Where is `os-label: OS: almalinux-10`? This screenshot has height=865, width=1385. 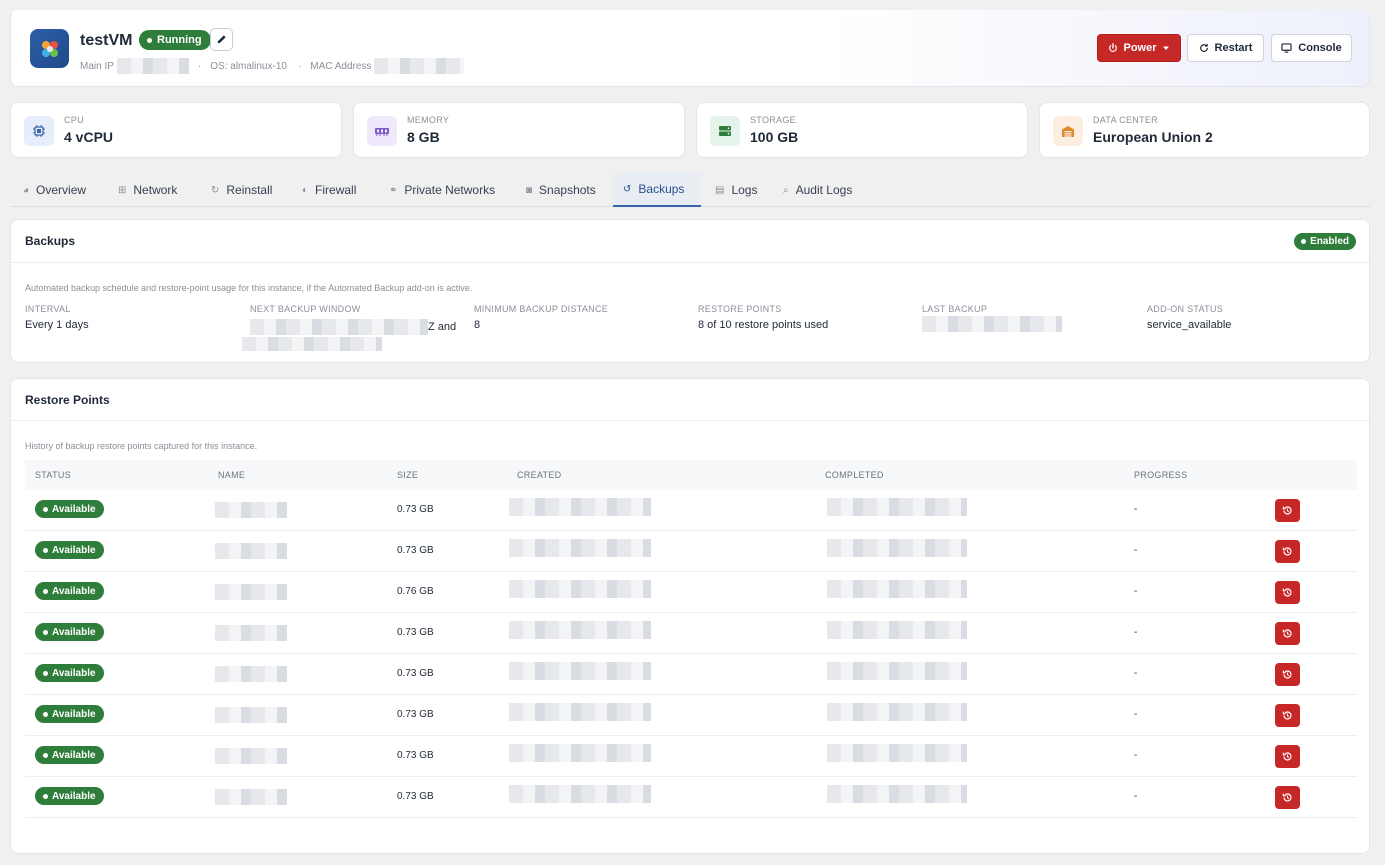 os-label: OS: almalinux-10 is located at coordinates (248, 66).